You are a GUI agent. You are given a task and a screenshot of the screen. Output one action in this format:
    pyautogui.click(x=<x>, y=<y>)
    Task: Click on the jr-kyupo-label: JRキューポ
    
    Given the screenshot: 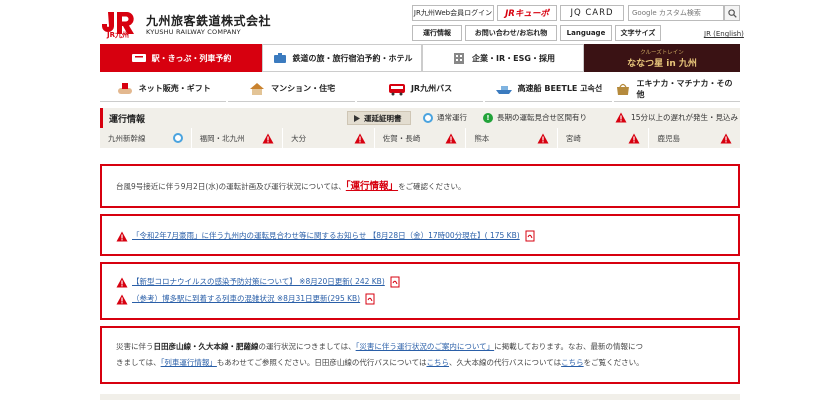 What is the action you would take?
    pyautogui.click(x=527, y=14)
    